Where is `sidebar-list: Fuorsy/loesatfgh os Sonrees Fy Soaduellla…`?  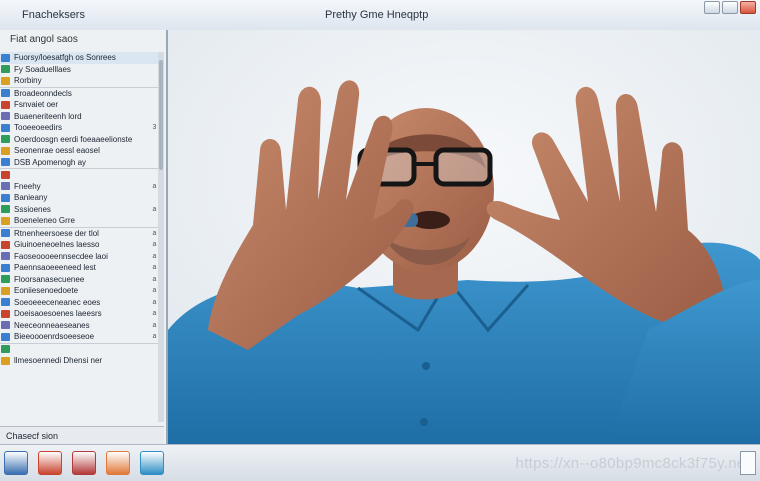 sidebar-list: Fuorsy/loesatfgh os Sonrees Fy Soaduellla… is located at coordinates (79, 209).